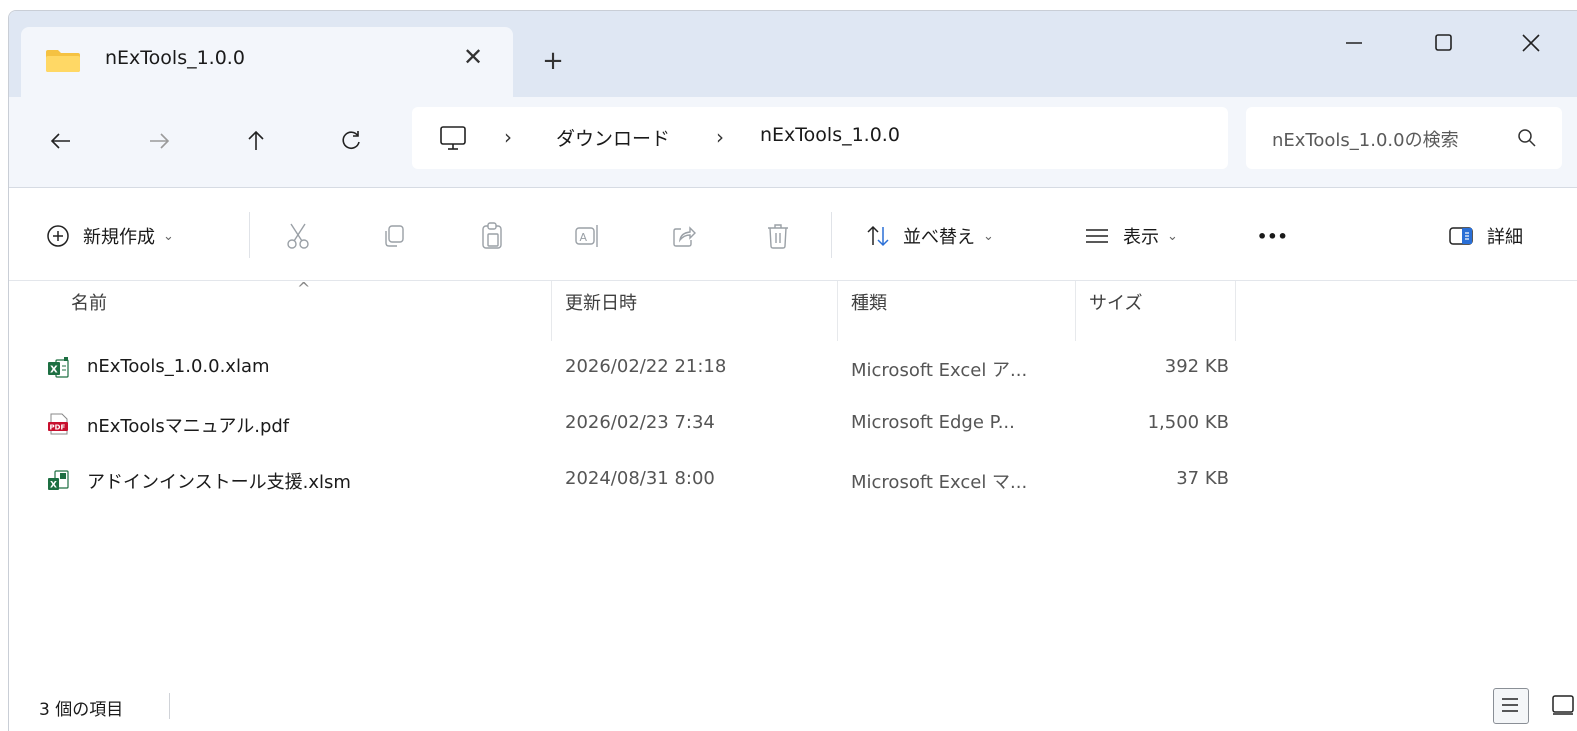 This screenshot has height=731, width=1577. Describe the element at coordinates (1443, 43) in the screenshot. I see `maximize-icon` at that location.